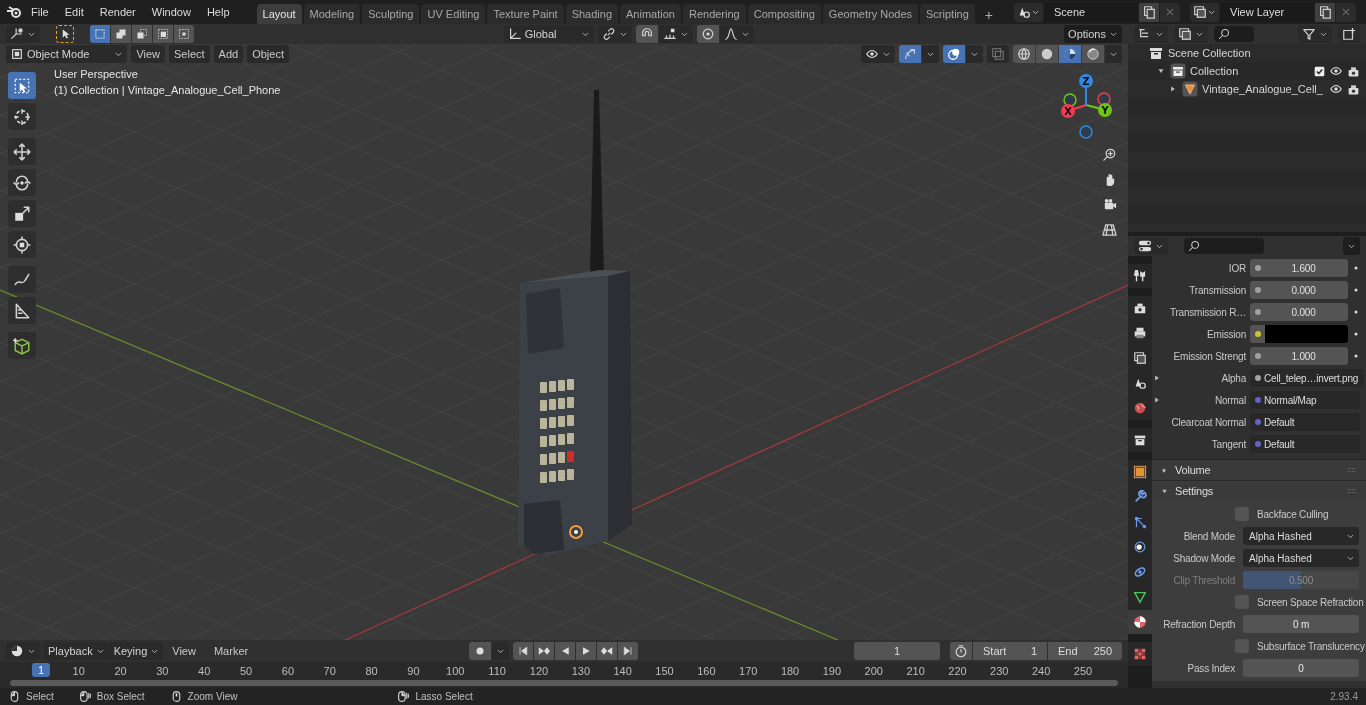  What do you see at coordinates (1299, 312) in the screenshot?
I see `value-field: 0.000` at bounding box center [1299, 312].